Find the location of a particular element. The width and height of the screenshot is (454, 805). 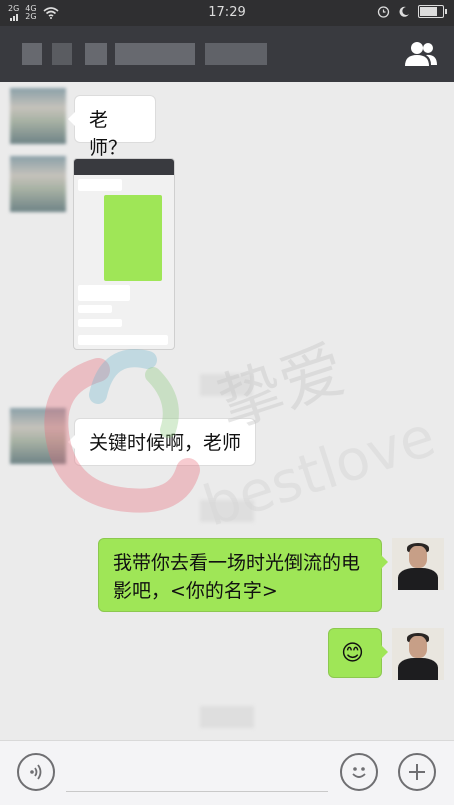

people-icon is located at coordinates (421, 54).